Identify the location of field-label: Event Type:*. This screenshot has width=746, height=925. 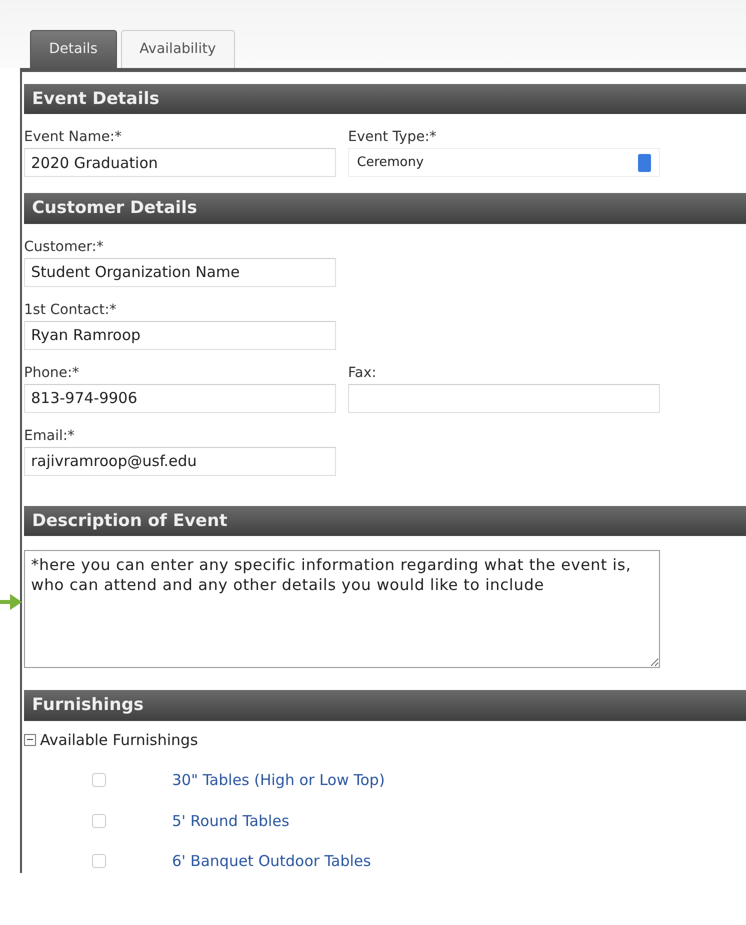
(393, 138).